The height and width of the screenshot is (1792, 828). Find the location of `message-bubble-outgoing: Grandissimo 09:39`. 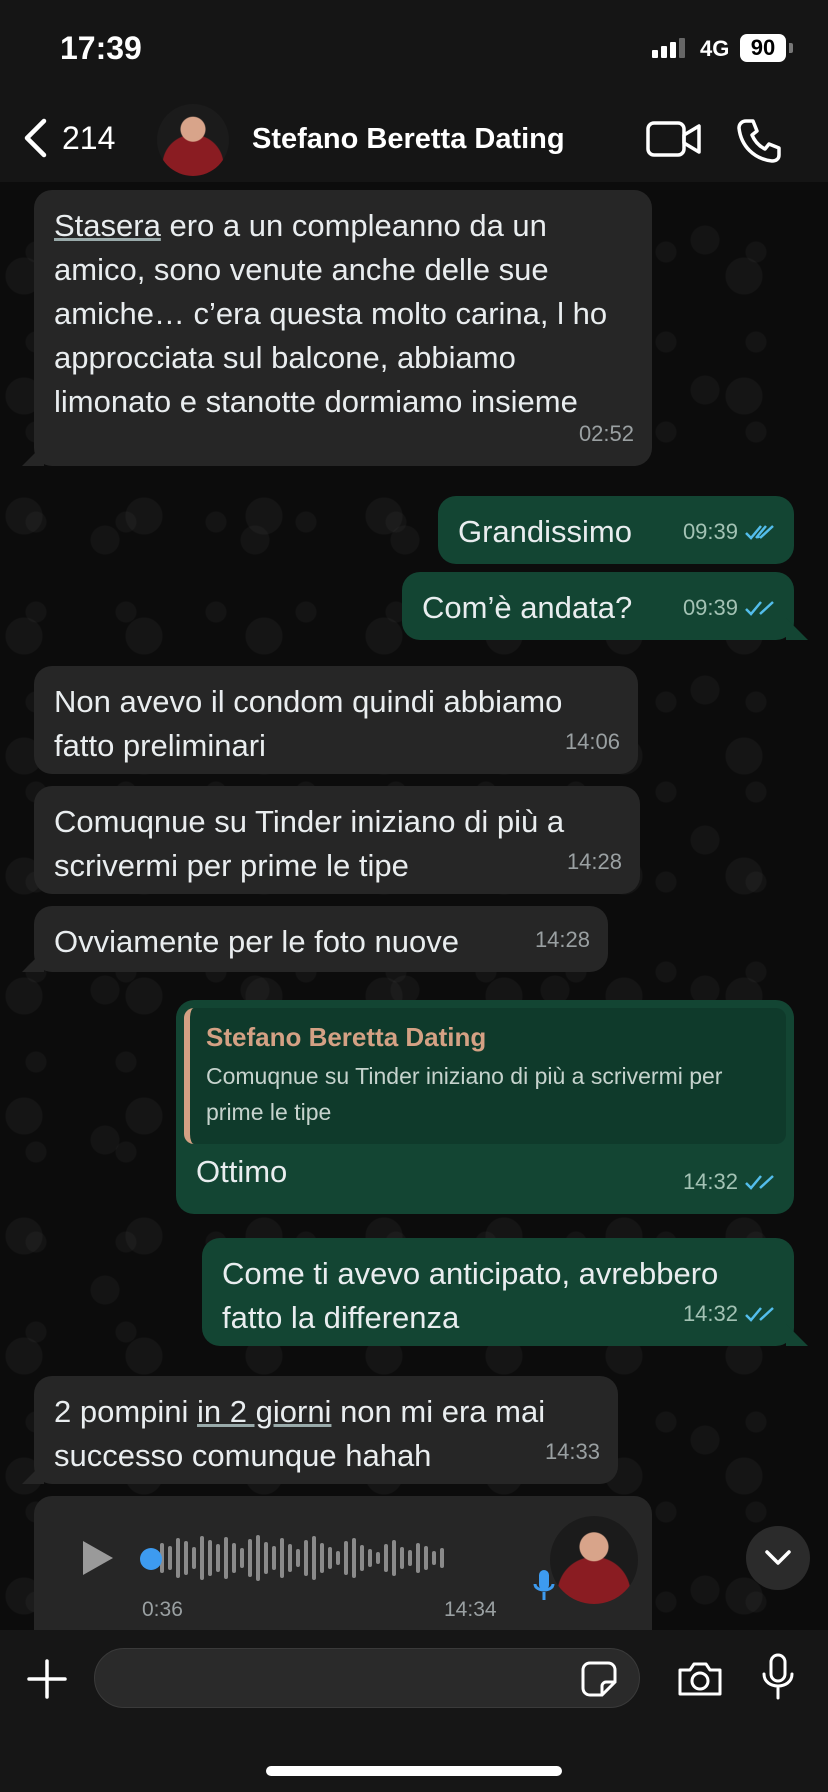

message-bubble-outgoing: Grandissimo 09:39 is located at coordinates (616, 530).